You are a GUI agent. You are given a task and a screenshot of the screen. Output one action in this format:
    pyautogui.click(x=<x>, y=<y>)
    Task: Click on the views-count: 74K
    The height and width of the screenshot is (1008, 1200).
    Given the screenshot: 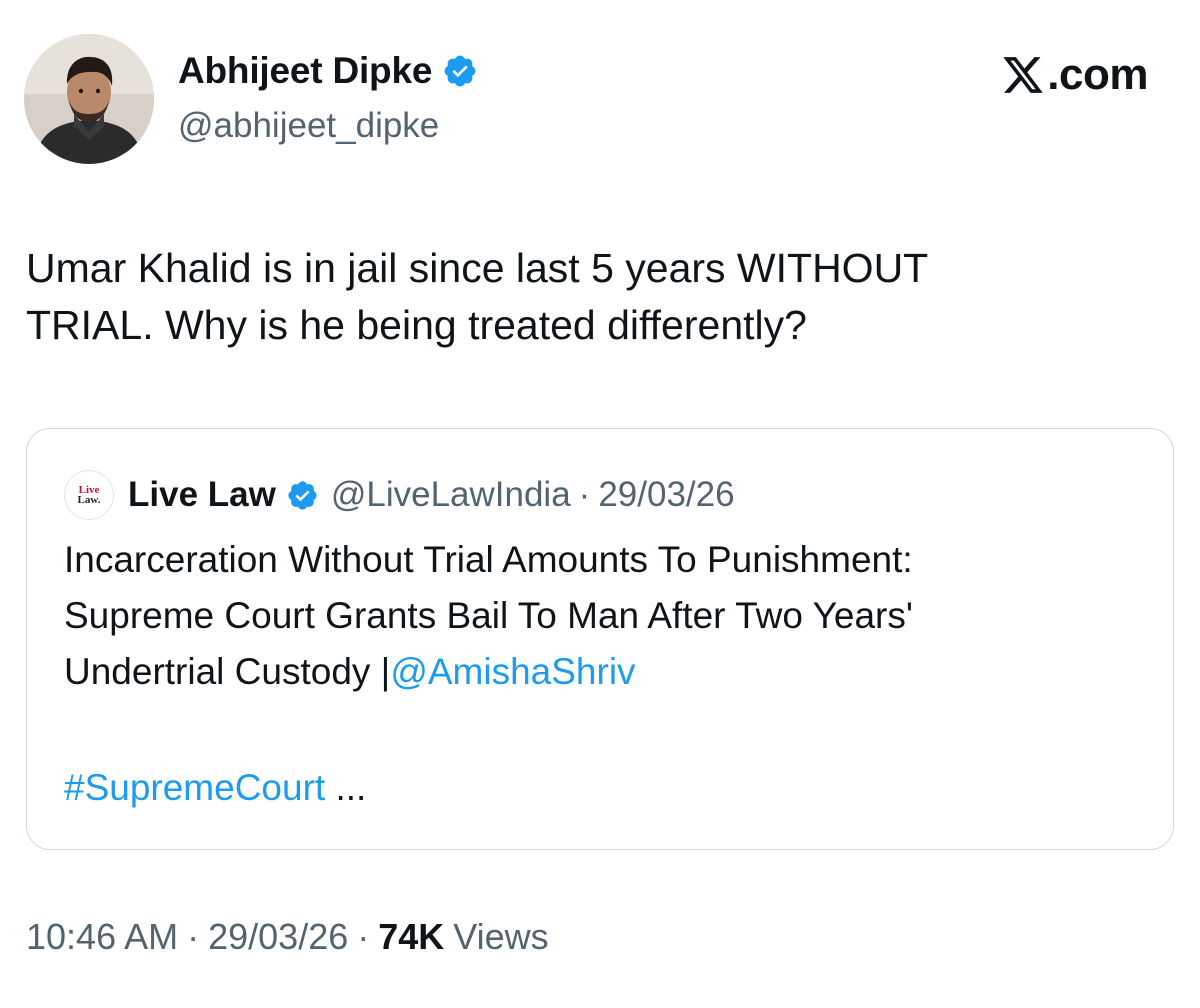 What is the action you would take?
    pyautogui.click(x=411, y=937)
    